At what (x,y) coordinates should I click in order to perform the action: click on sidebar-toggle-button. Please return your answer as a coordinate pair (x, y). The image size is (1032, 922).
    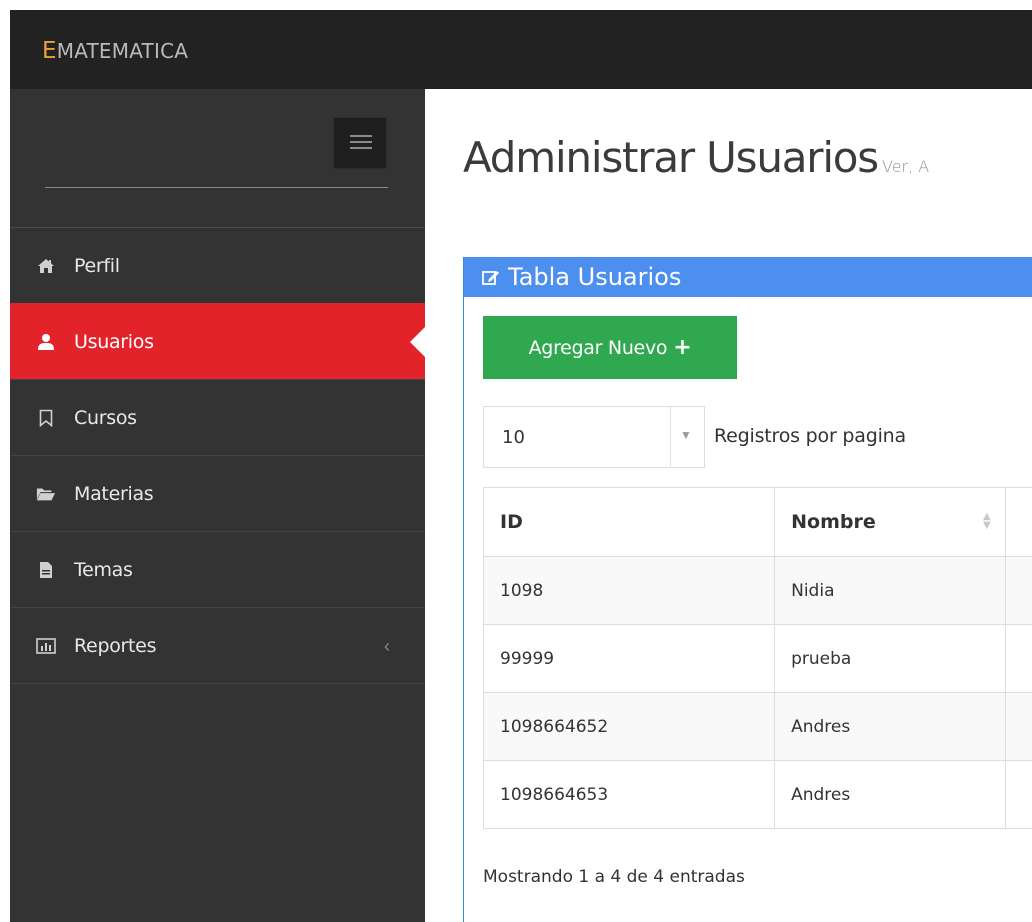
    Looking at the image, I should click on (360, 143).